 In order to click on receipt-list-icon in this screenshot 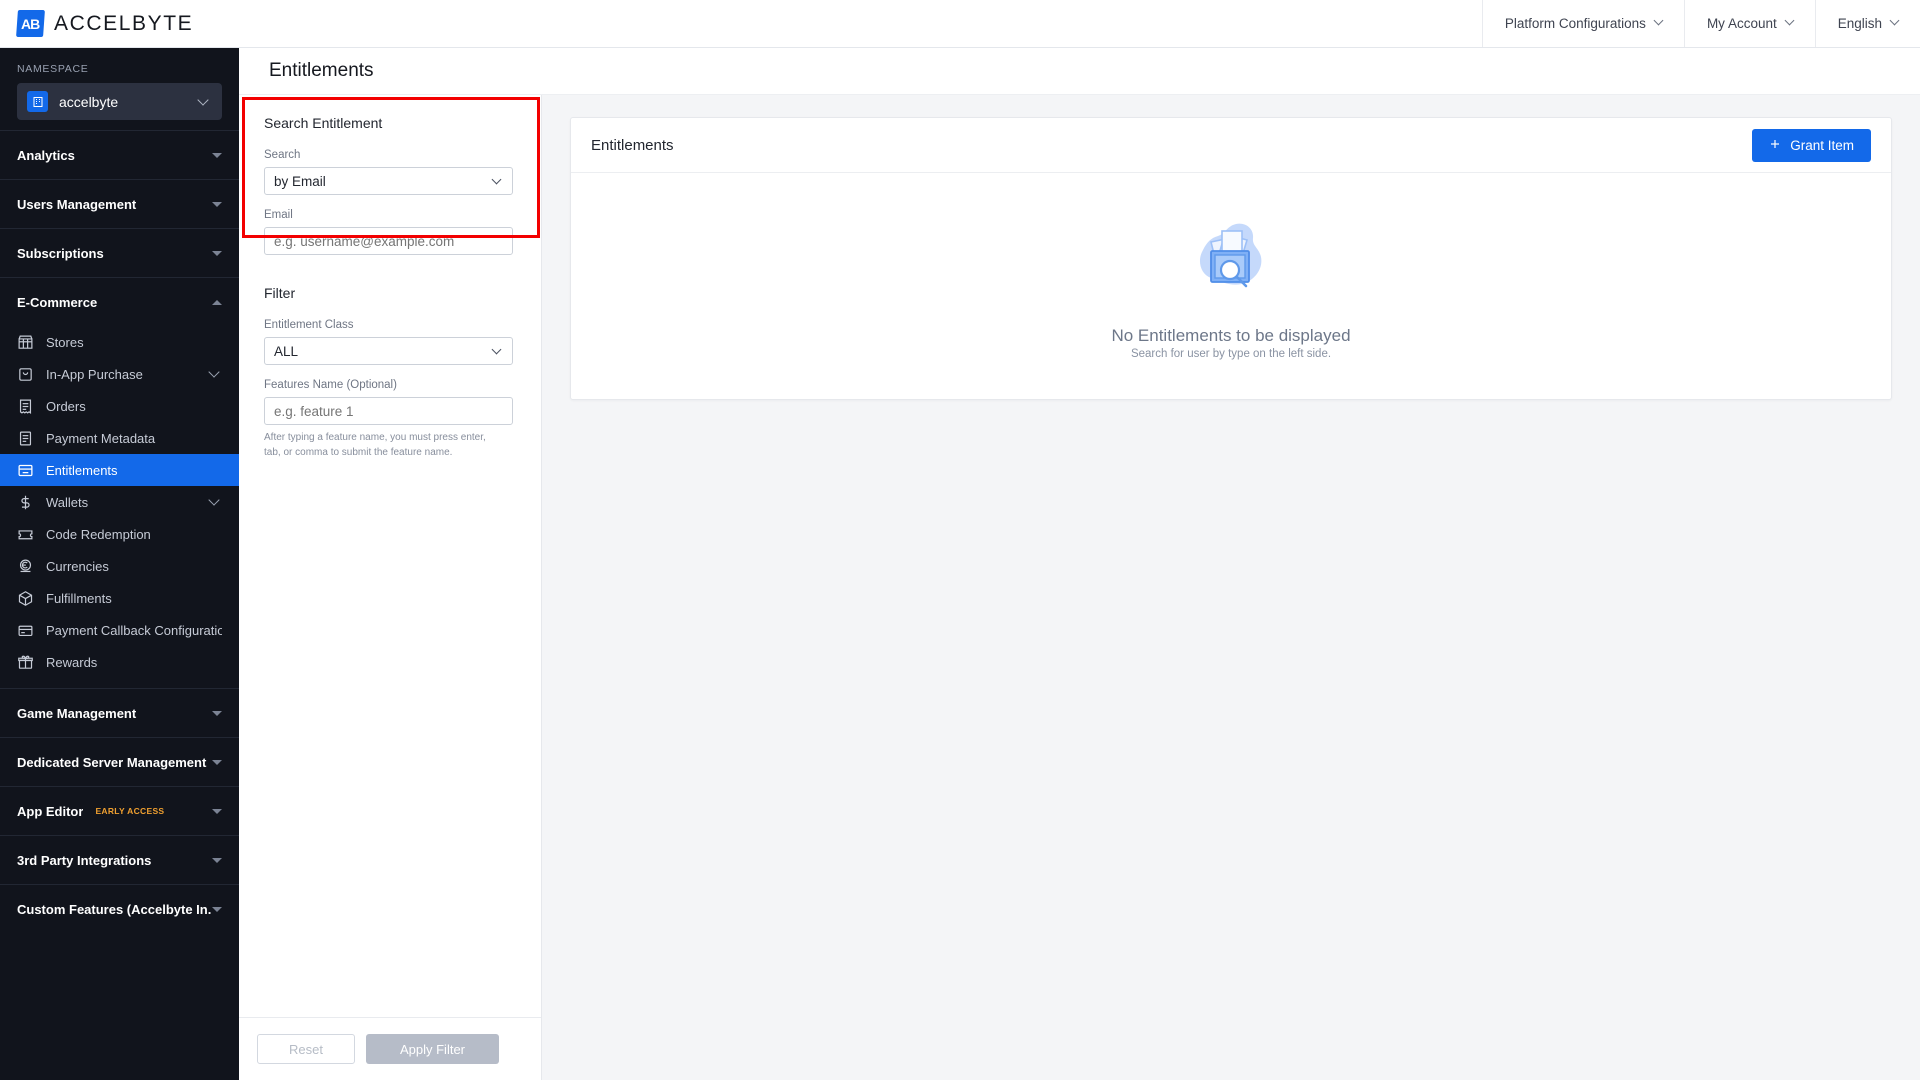, I will do `click(25, 406)`.